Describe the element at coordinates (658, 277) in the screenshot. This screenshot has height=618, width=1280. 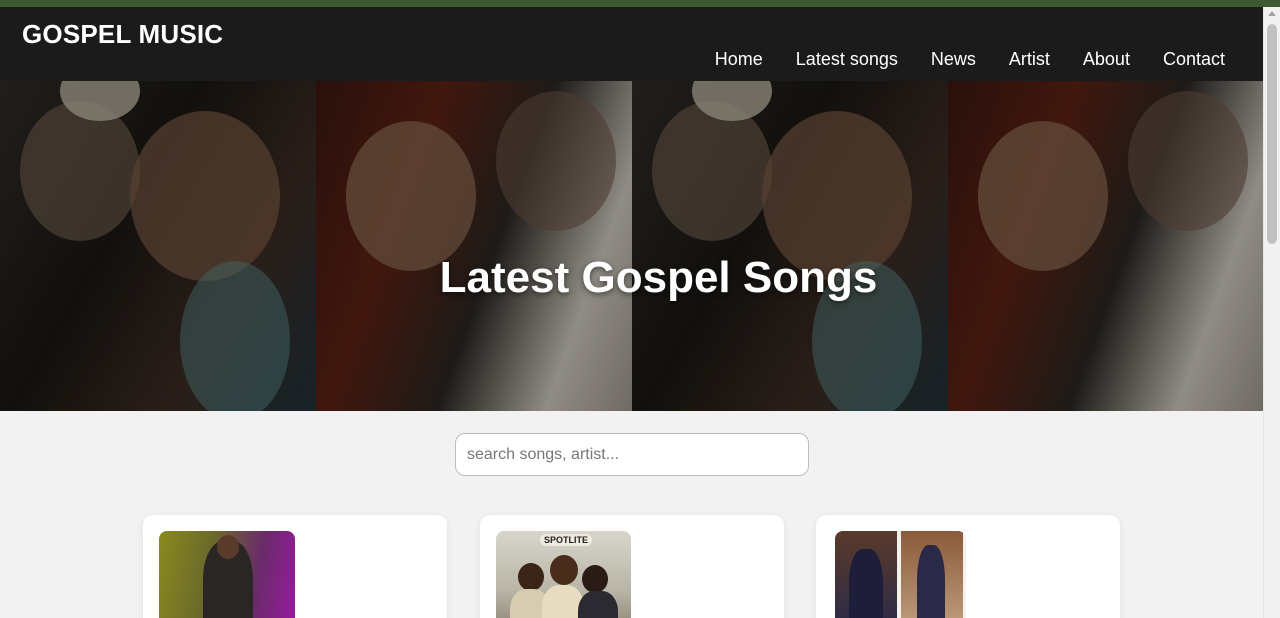
I see `hero-title: Latest Gospel Songs` at that location.